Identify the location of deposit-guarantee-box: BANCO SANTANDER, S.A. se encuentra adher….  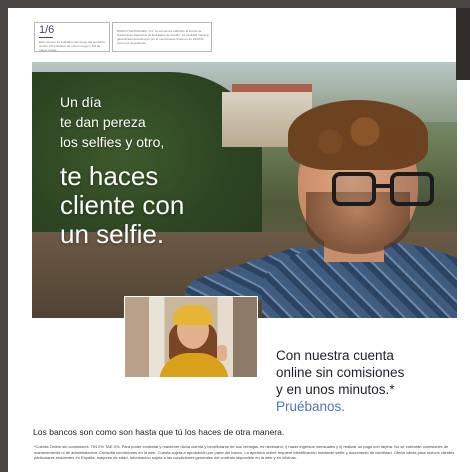
(162, 37).